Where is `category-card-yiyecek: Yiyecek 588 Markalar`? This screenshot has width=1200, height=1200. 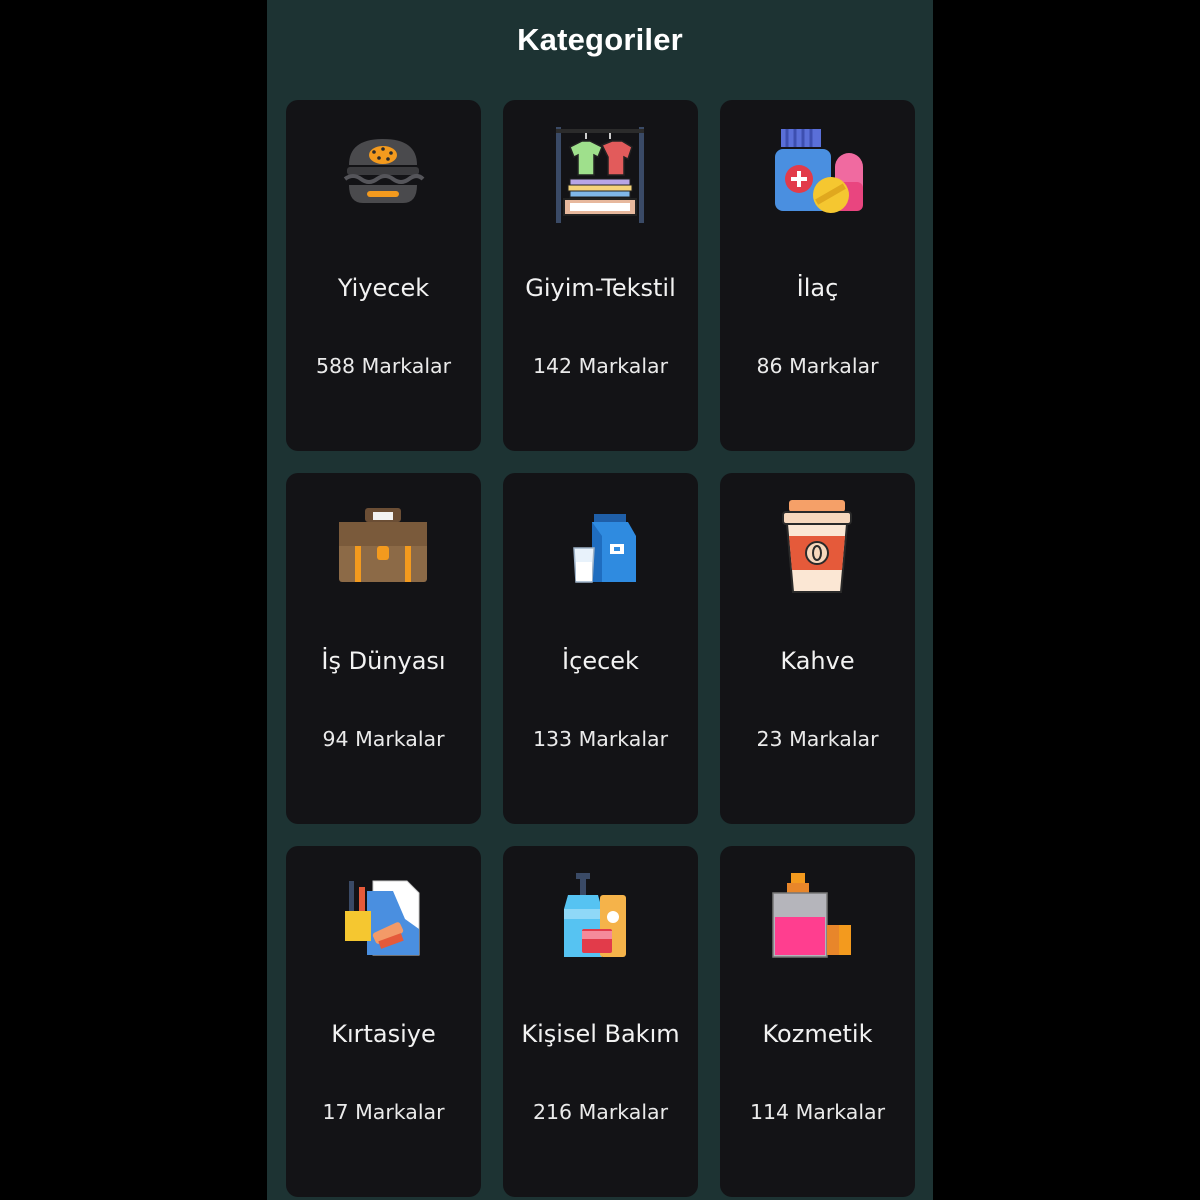
category-card-yiyecek: Yiyecek 588 Markalar is located at coordinates (383, 275).